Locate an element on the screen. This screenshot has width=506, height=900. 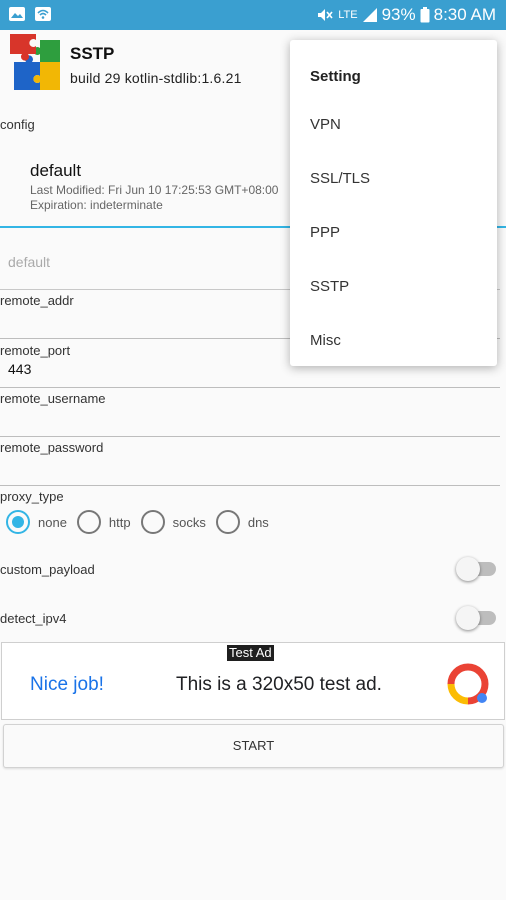
config-name: default is located at coordinates (56, 170).